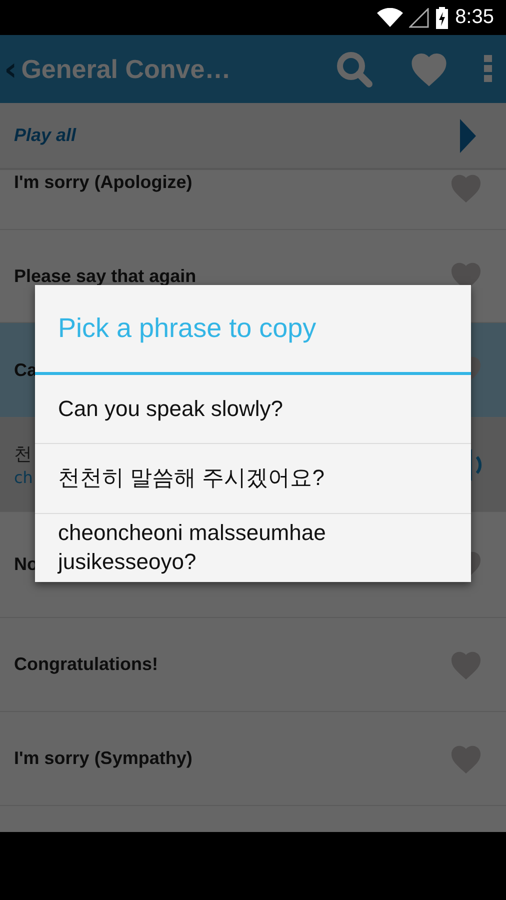  I want to click on korean-text: 천, so click(23, 454).